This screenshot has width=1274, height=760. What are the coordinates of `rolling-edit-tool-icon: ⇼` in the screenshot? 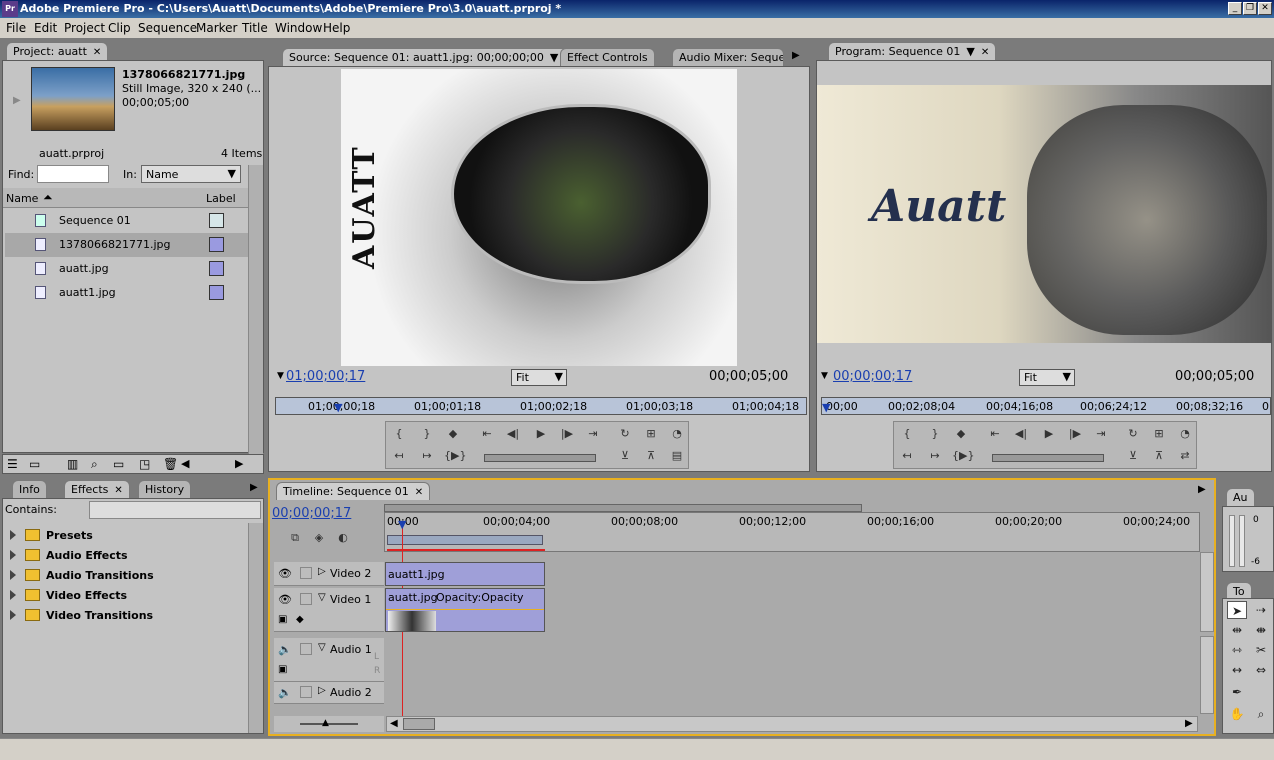 It's located at (1261, 630).